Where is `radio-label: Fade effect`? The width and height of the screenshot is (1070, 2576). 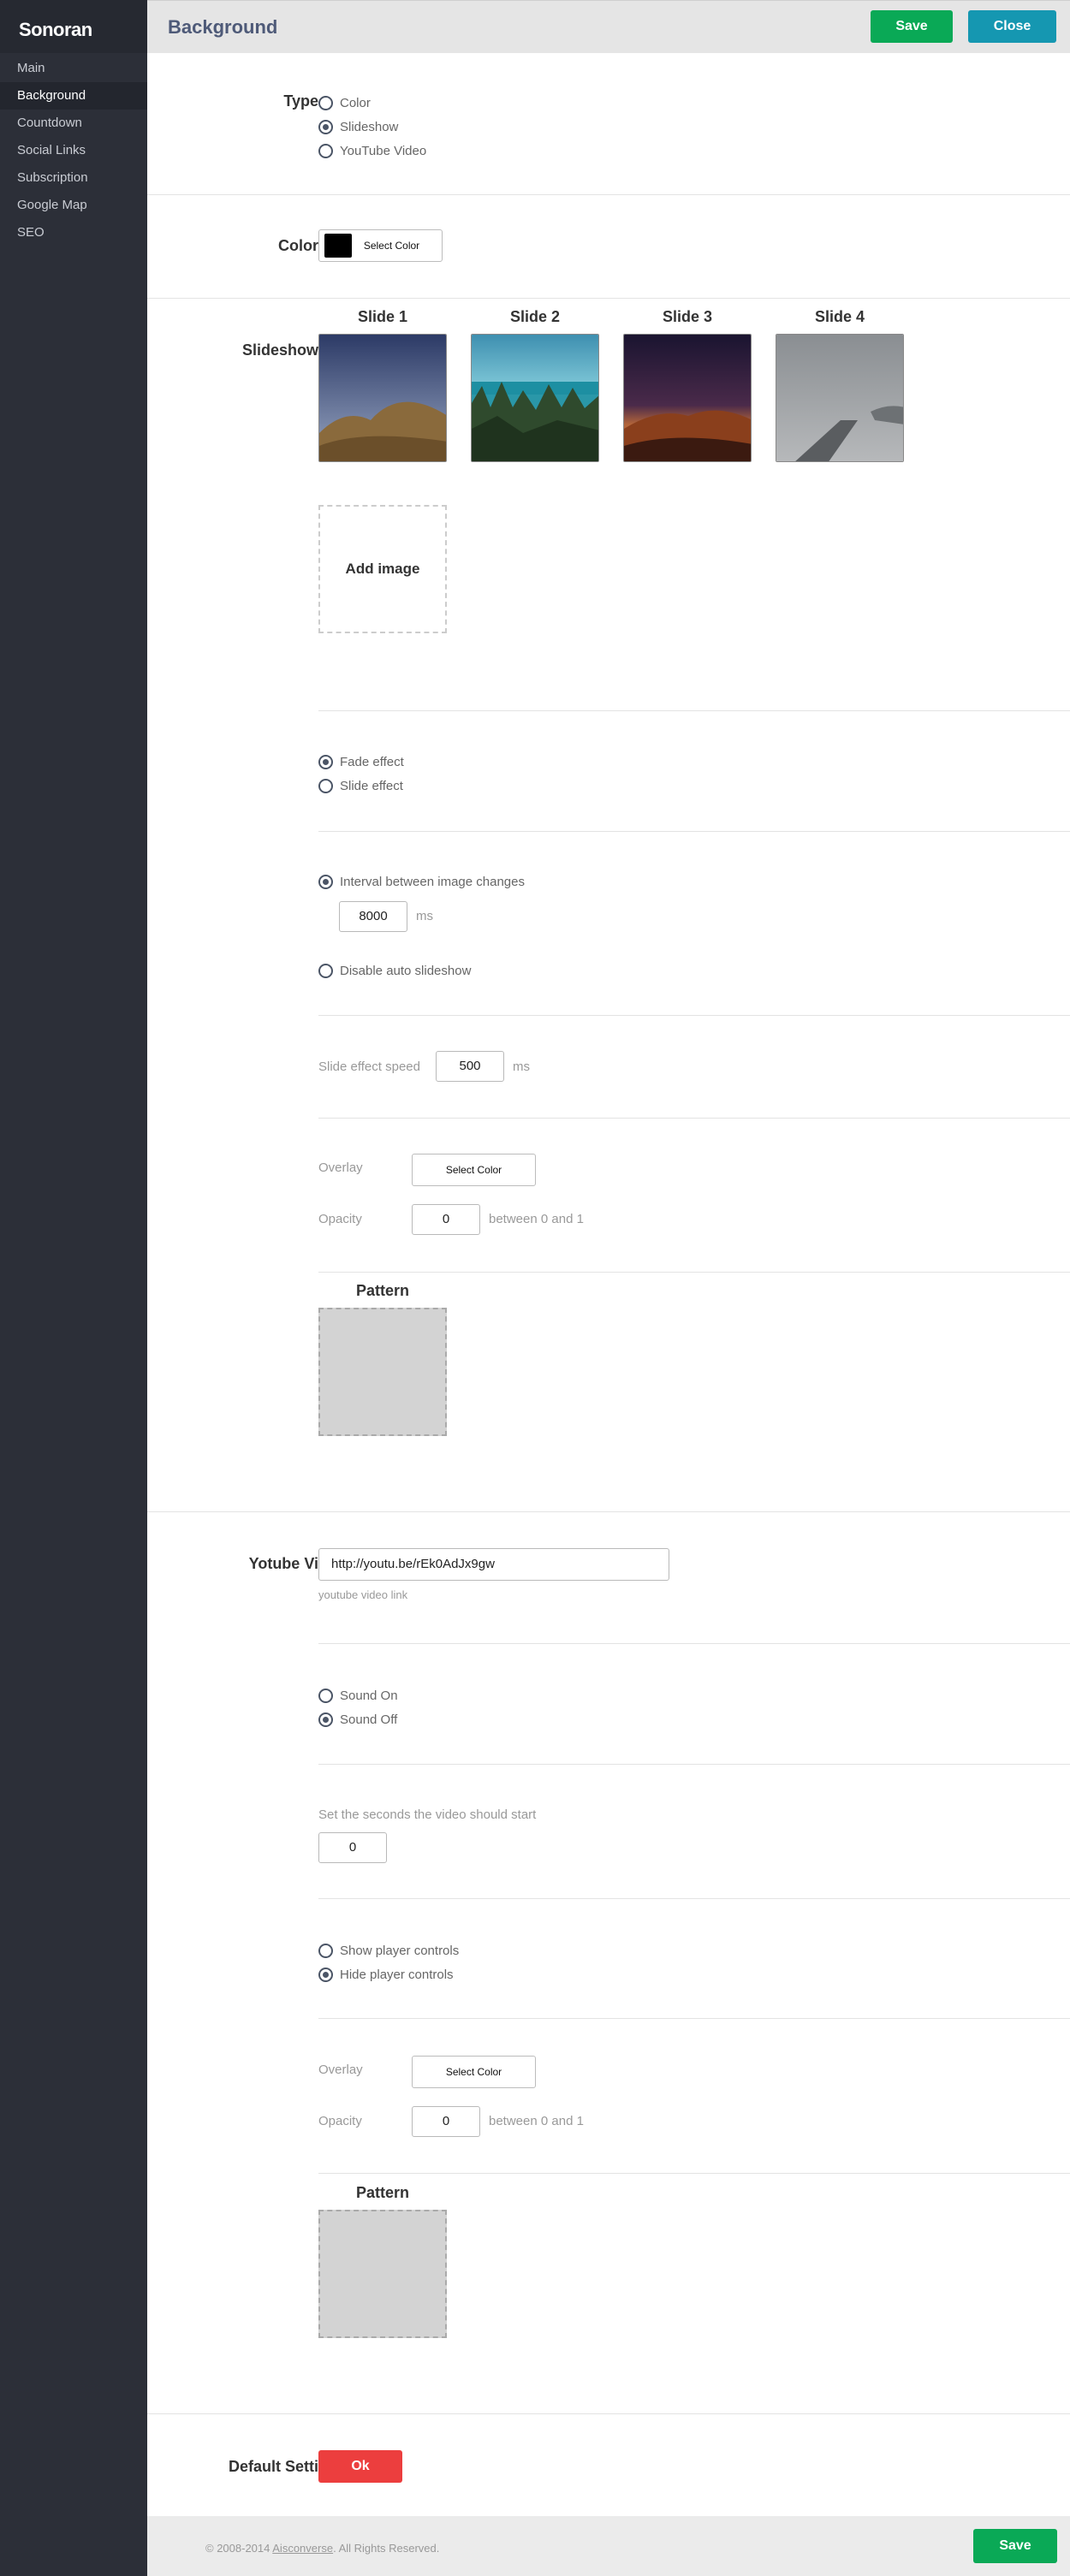
radio-label: Fade effect is located at coordinates (372, 762).